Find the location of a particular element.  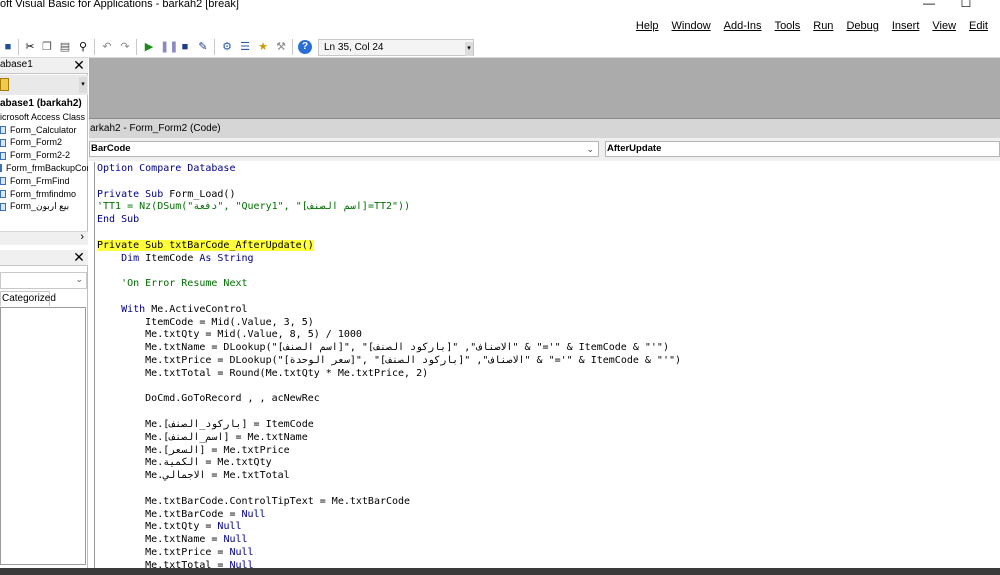

code-line: Private Sub txtBarCode_AfterUpdate() is located at coordinates (389, 246).